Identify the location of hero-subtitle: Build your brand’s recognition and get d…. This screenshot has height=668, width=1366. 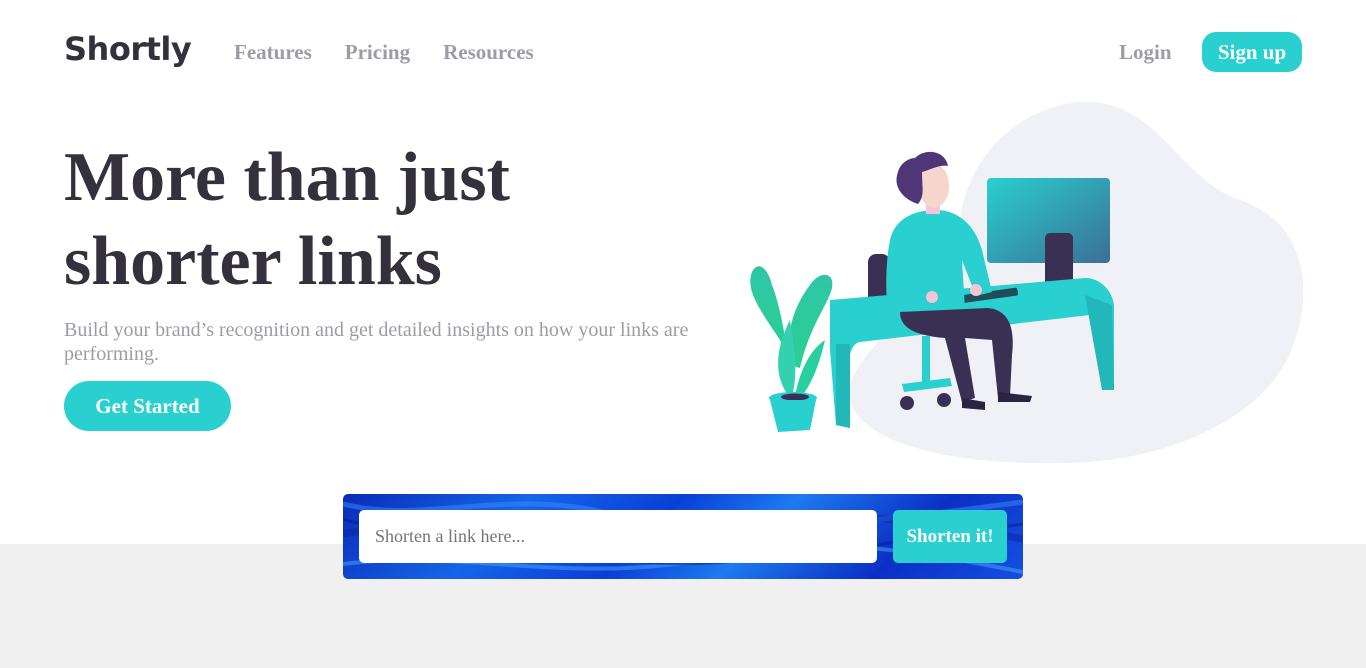
(376, 342).